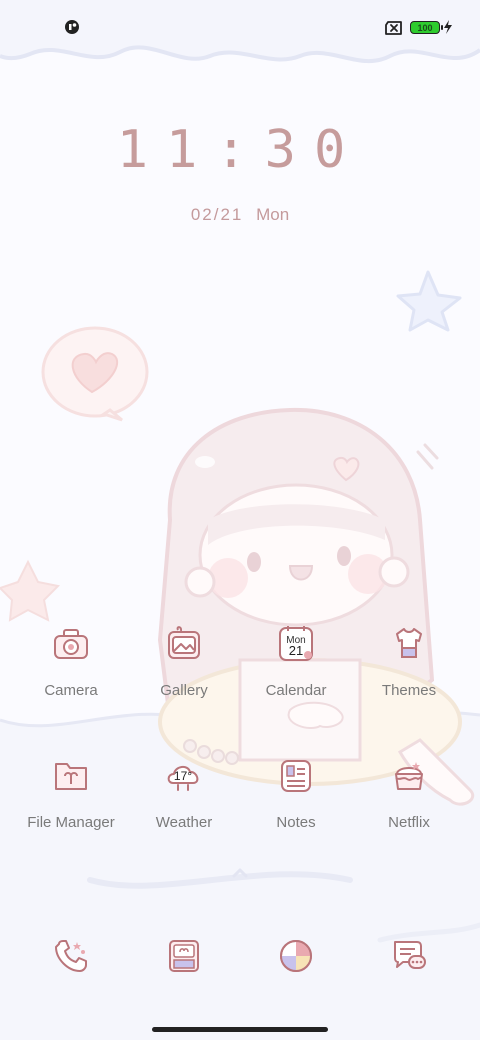  I want to click on app-themes: Themes, so click(409, 661).